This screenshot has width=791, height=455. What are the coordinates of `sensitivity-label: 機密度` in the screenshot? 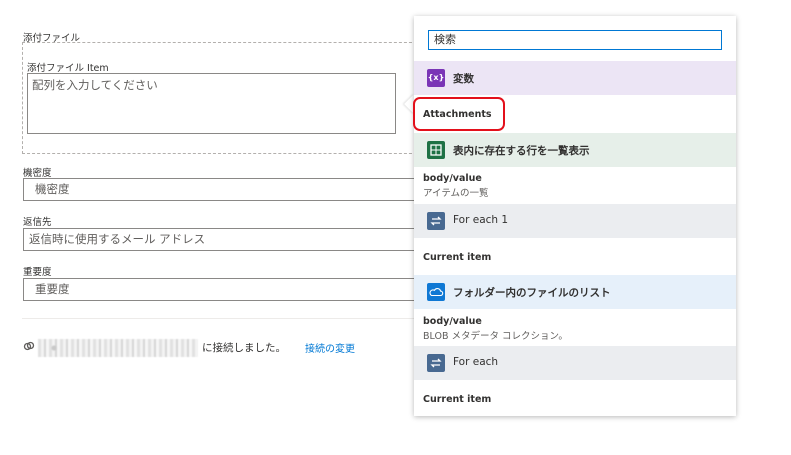 It's located at (37, 173).